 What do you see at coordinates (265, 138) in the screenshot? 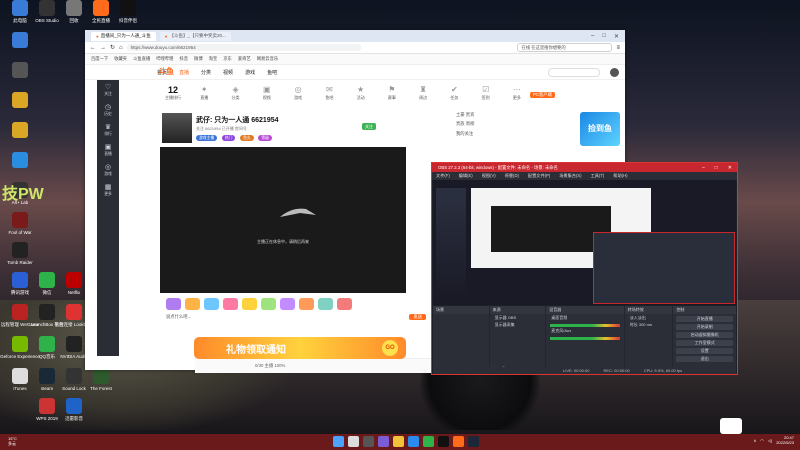
I see `tag-chip: 等级` at bounding box center [265, 138].